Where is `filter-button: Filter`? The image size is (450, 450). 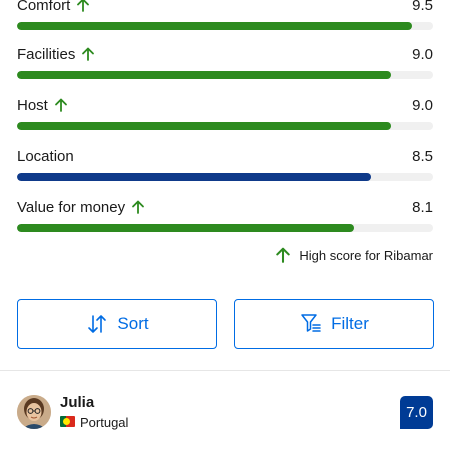 filter-button: Filter is located at coordinates (334, 324).